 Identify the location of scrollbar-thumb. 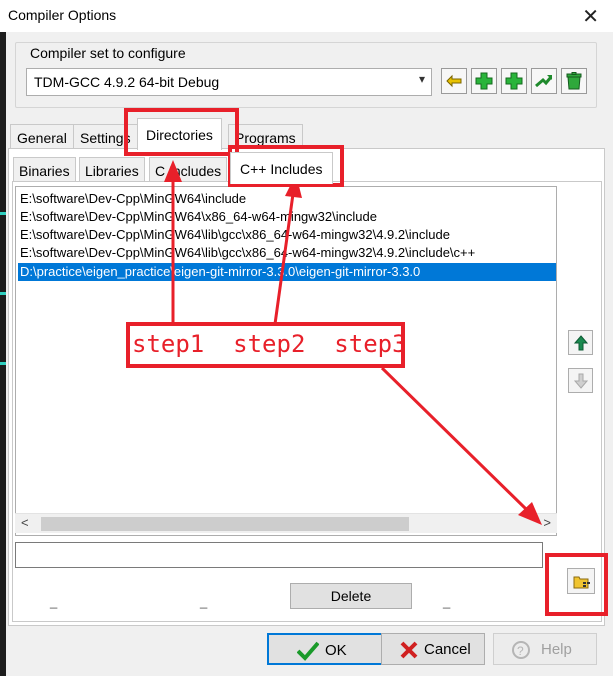
(225, 524).